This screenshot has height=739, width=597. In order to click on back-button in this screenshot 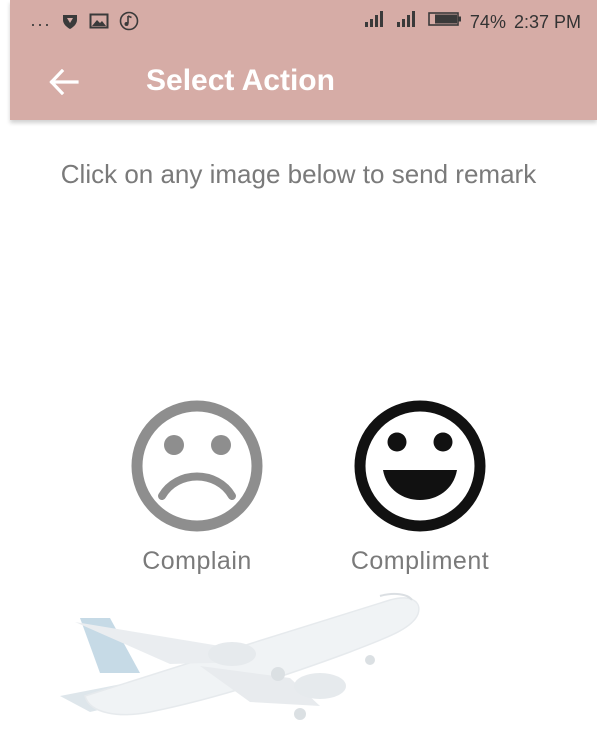, I will do `click(64, 82)`.